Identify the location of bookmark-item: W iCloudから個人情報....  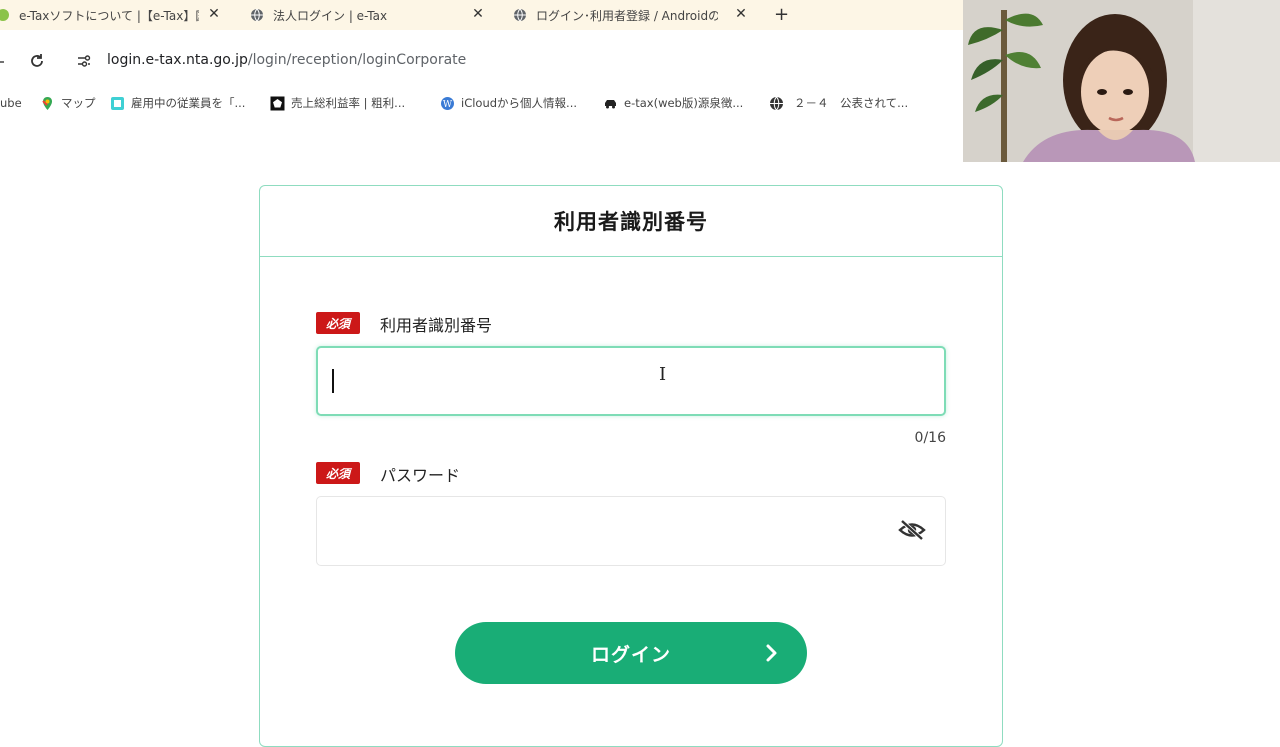
(508, 103).